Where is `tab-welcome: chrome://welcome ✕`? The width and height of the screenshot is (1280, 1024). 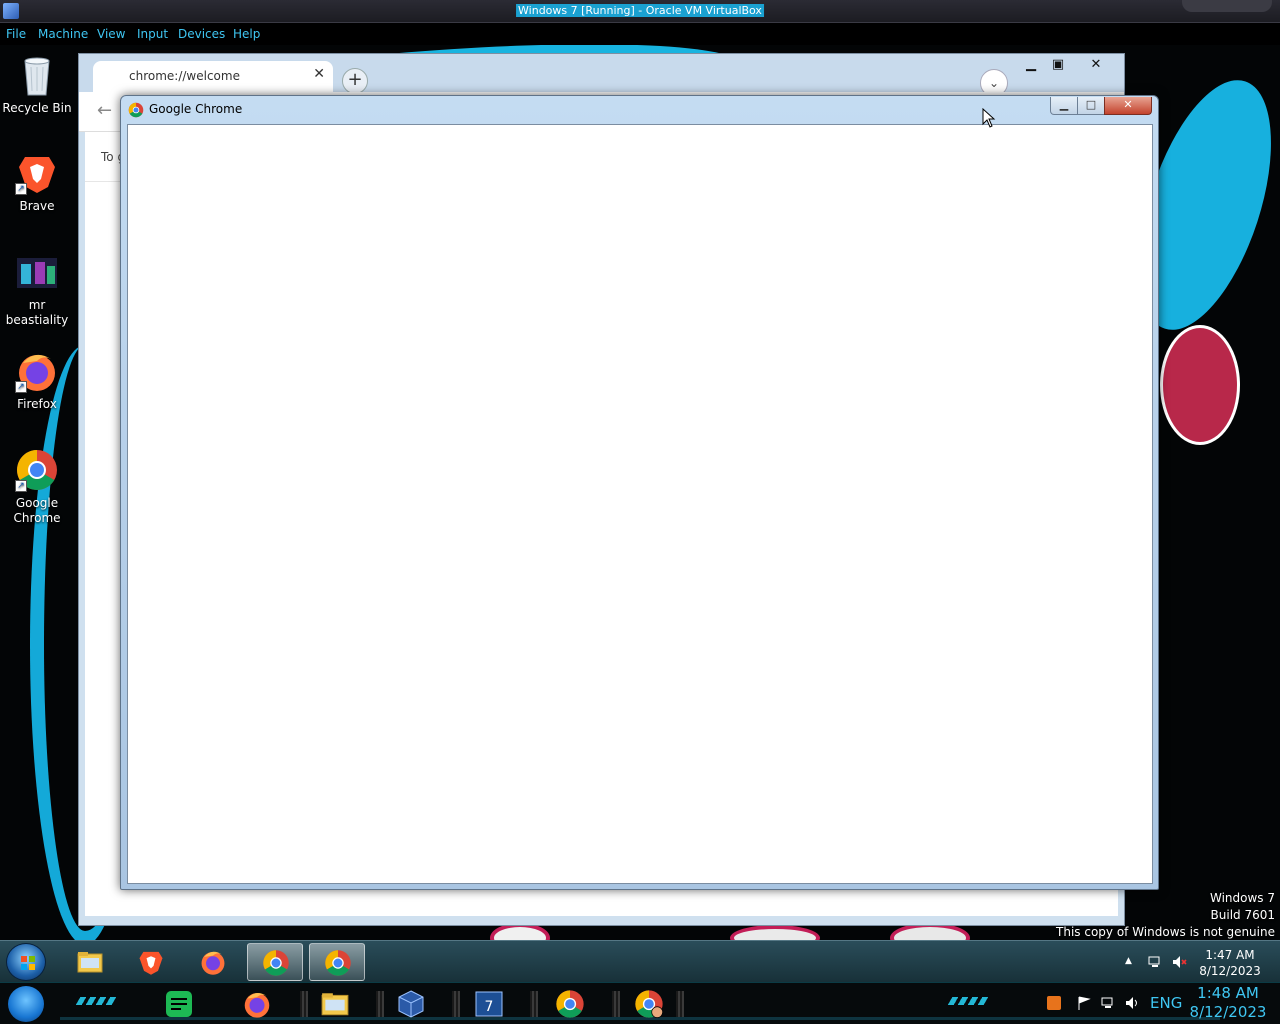 tab-welcome: chrome://welcome ✕ is located at coordinates (213, 76).